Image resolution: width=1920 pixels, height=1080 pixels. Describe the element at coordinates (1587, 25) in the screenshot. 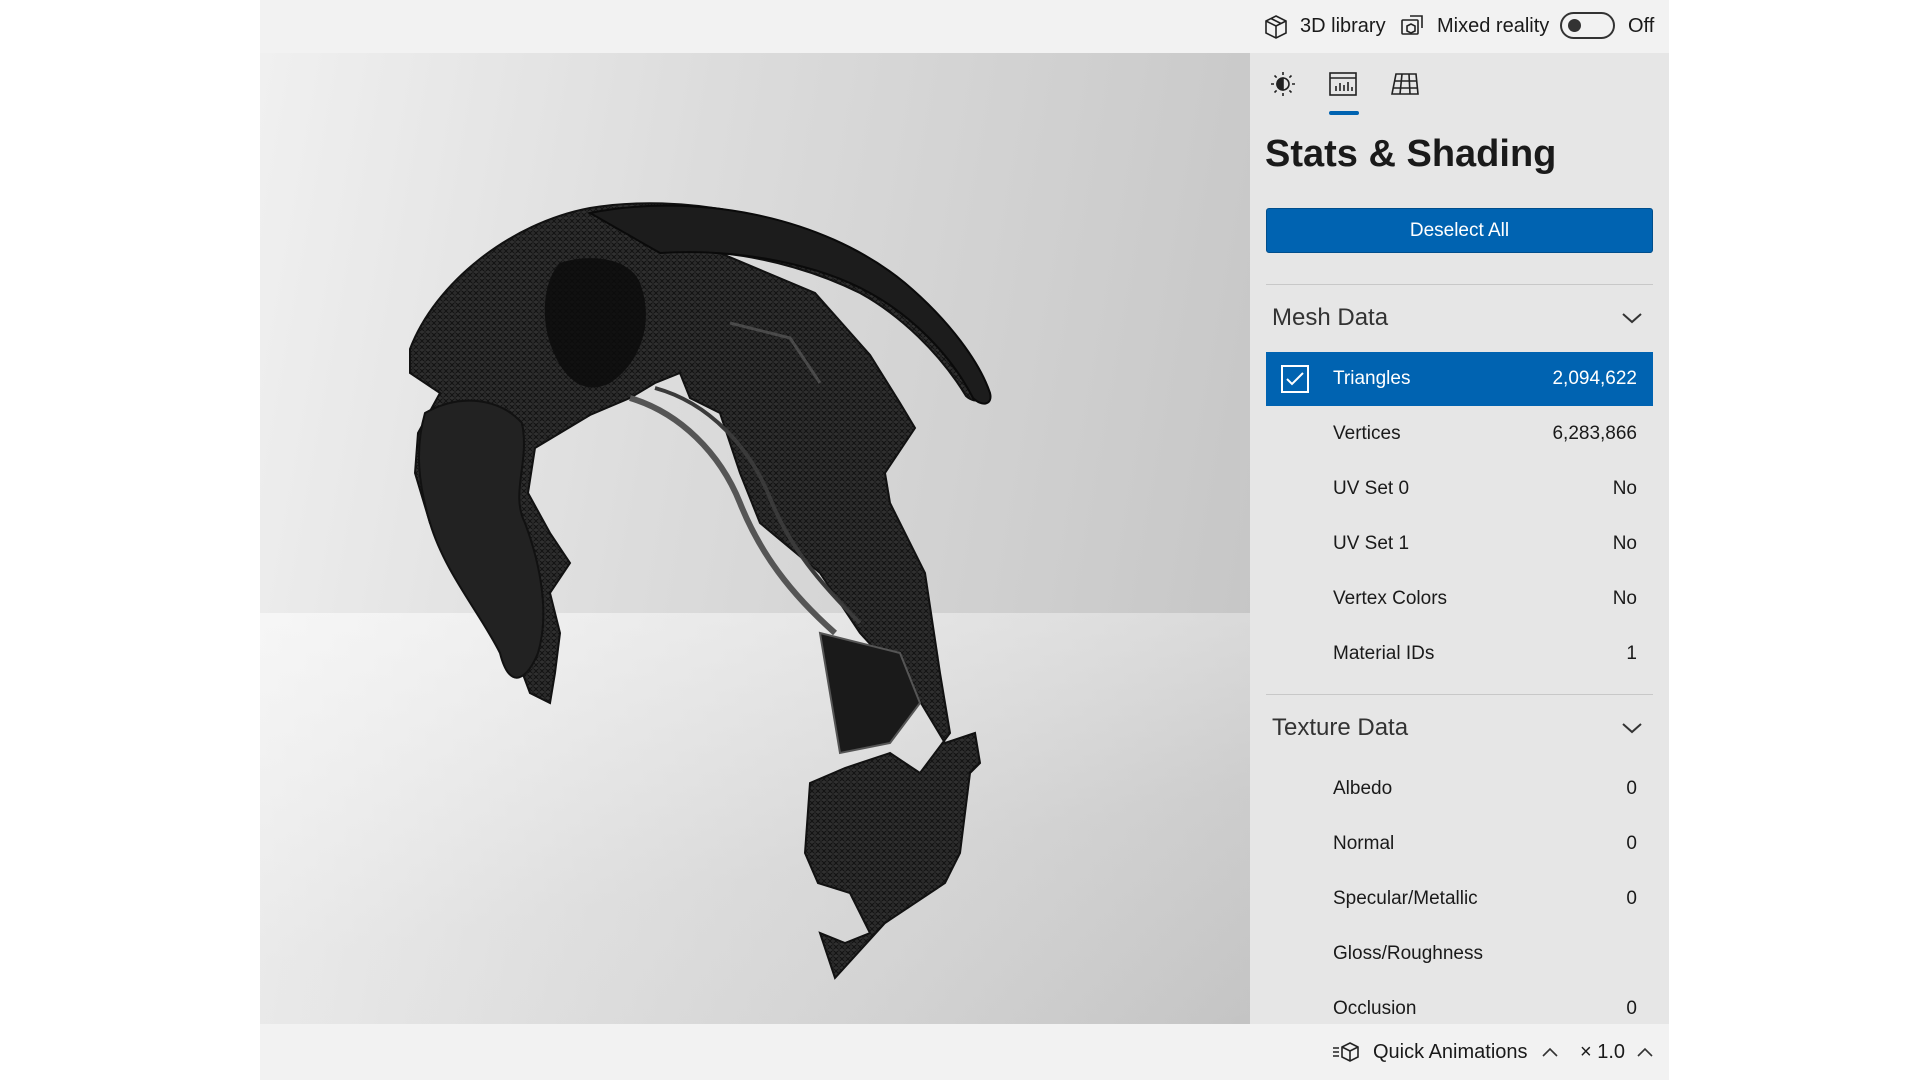

I see `mixed-reality-toggle` at that location.